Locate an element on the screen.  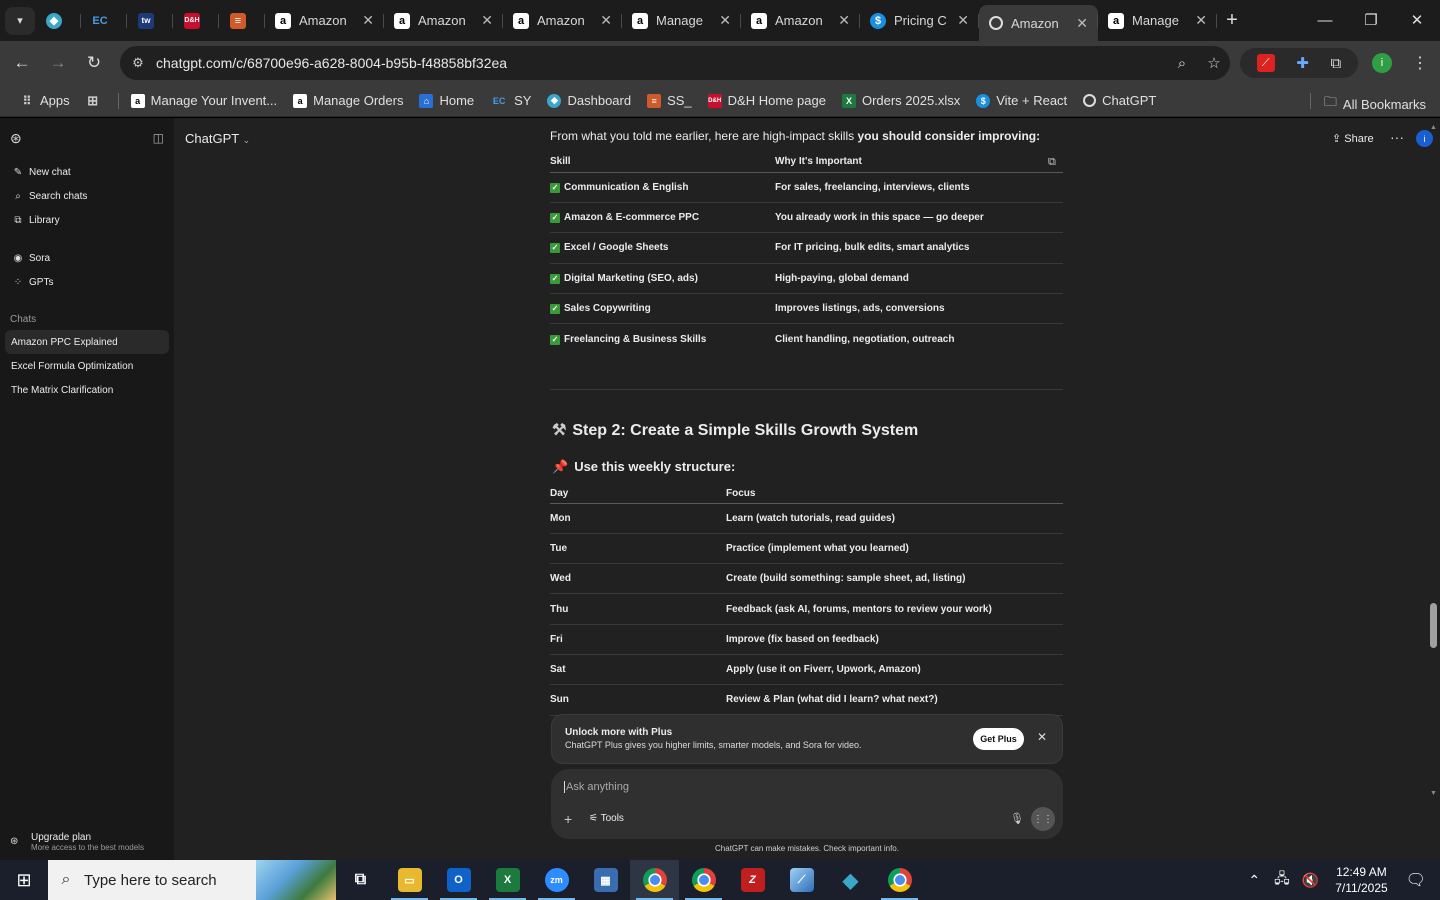
sidebar-gpts: ⁘ GPTs is located at coordinates (87, 282).